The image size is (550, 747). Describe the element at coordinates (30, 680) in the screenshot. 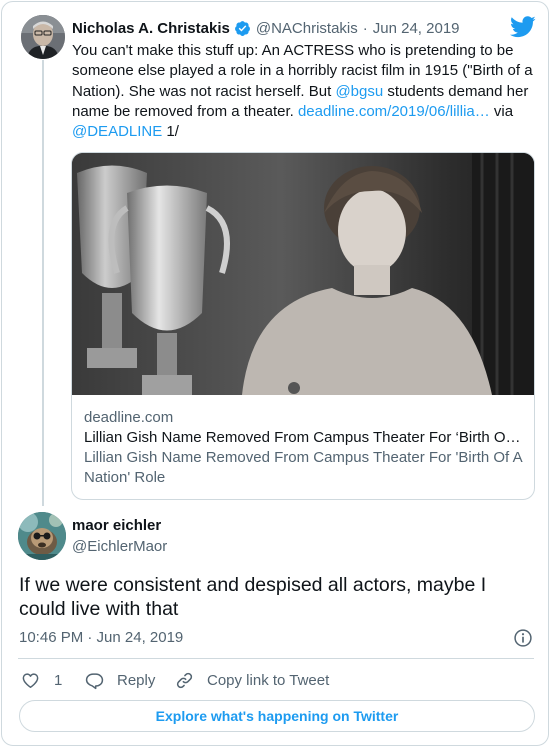

I see `heart-icon` at that location.